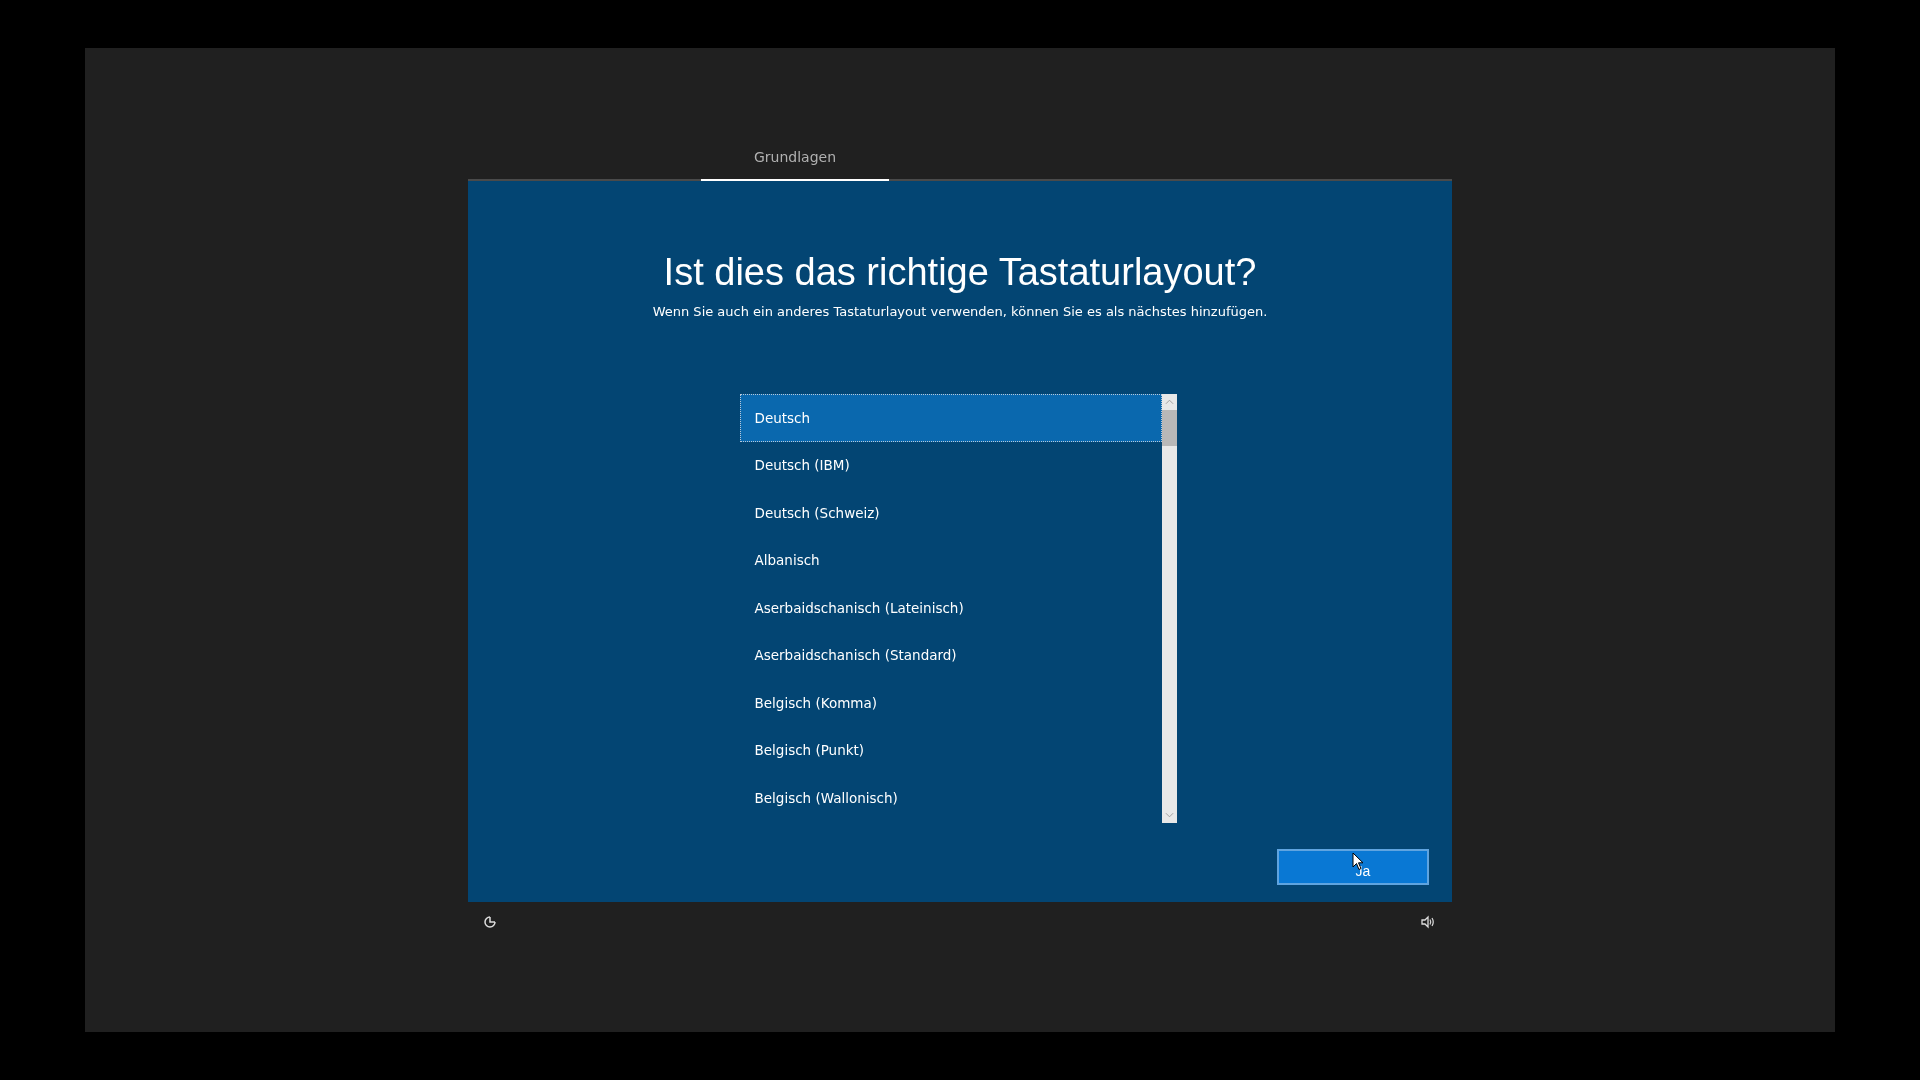 This screenshot has width=1920, height=1080. Describe the element at coordinates (1428, 922) in the screenshot. I see `speaker-icon` at that location.